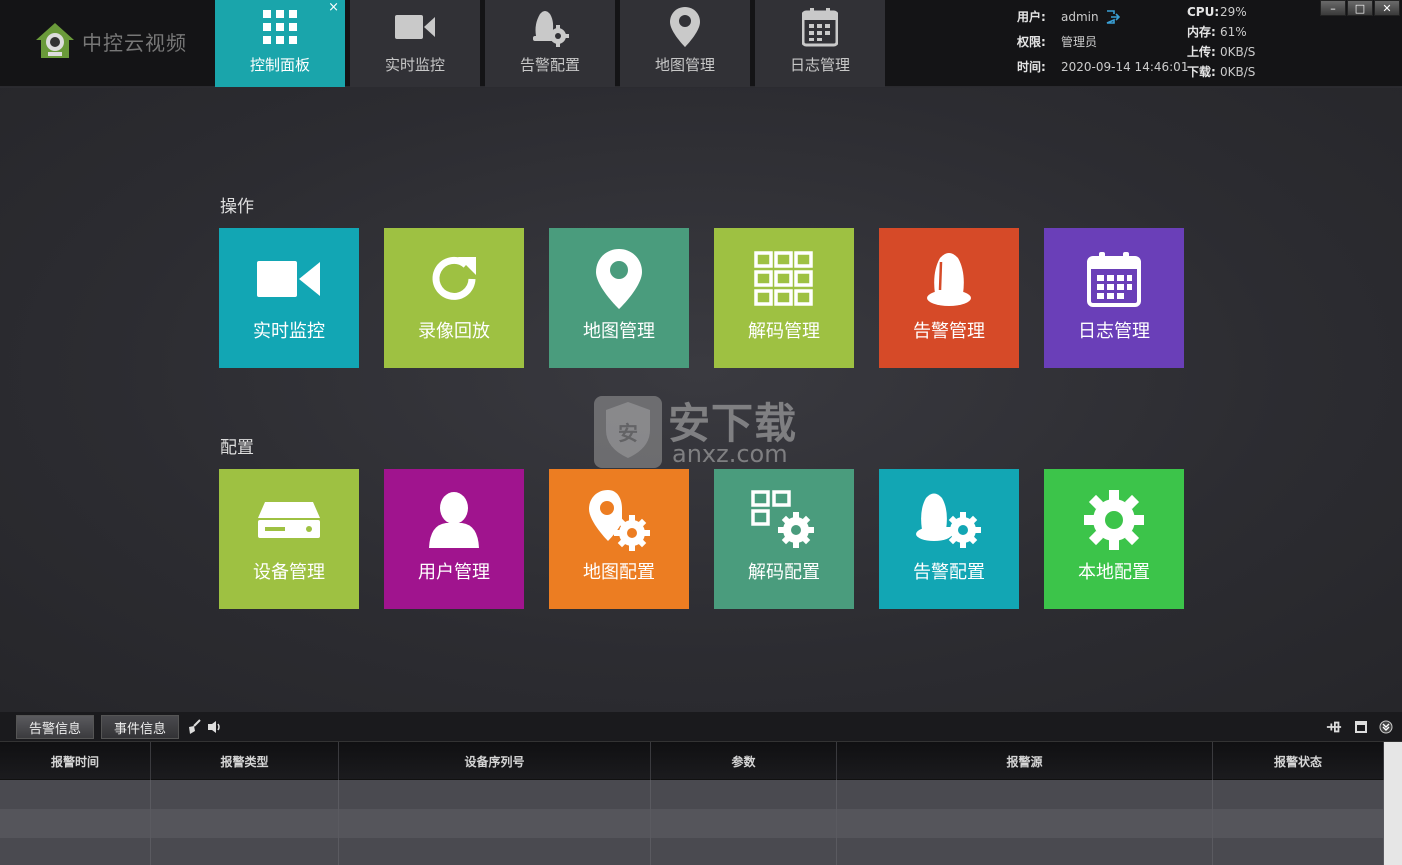  What do you see at coordinates (619, 539) in the screenshot?
I see `tile-map-config: 地图配置` at bounding box center [619, 539].